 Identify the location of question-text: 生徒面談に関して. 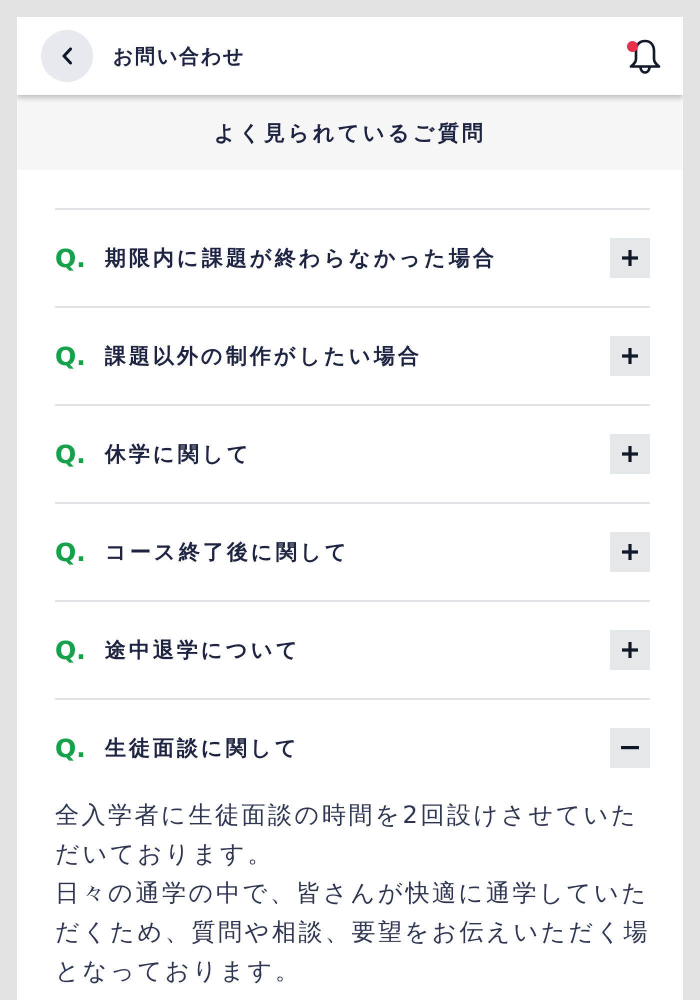
(202, 748).